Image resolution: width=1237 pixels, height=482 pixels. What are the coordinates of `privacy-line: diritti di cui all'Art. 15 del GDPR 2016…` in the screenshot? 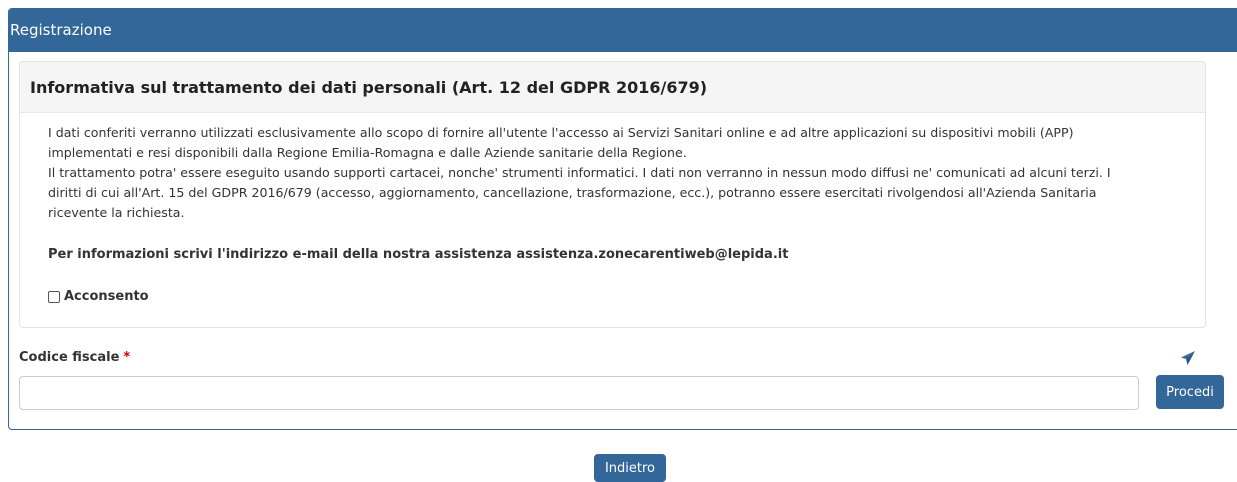 It's located at (572, 192).